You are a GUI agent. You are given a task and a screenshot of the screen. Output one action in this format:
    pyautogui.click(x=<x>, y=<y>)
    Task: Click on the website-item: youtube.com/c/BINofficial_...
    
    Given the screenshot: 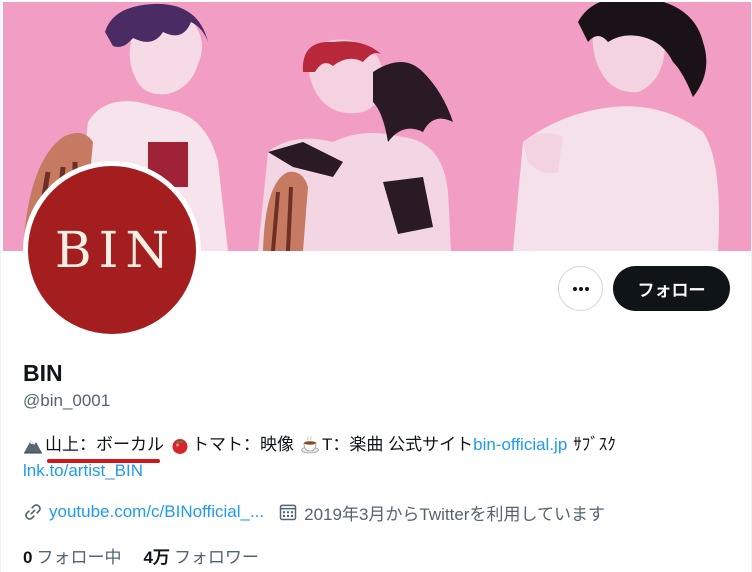 What is the action you would take?
    pyautogui.click(x=143, y=512)
    